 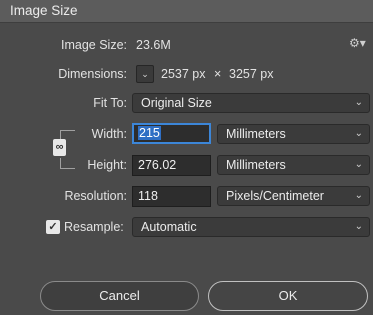 What do you see at coordinates (251, 227) in the screenshot?
I see `resample-select: Automatic ⌄` at bounding box center [251, 227].